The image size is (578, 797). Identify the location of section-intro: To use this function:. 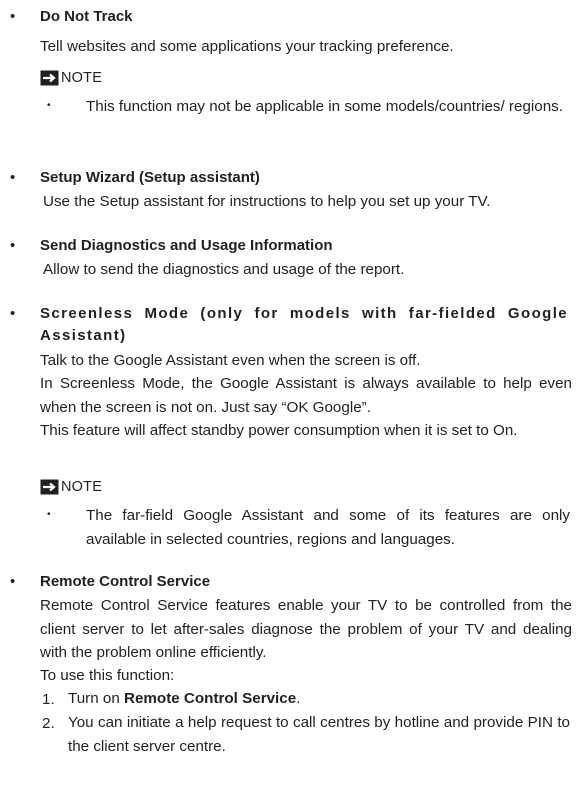
(107, 675).